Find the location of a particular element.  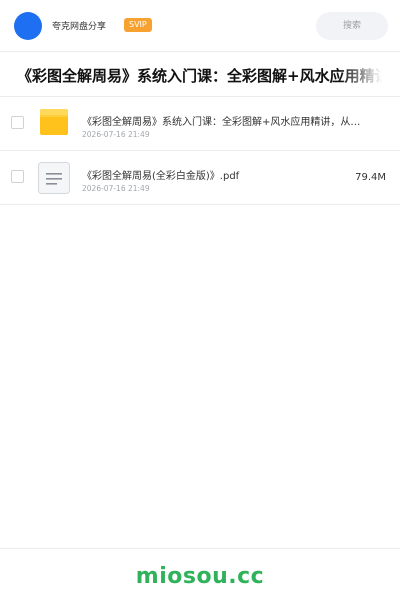

folder-icon is located at coordinates (54, 122).